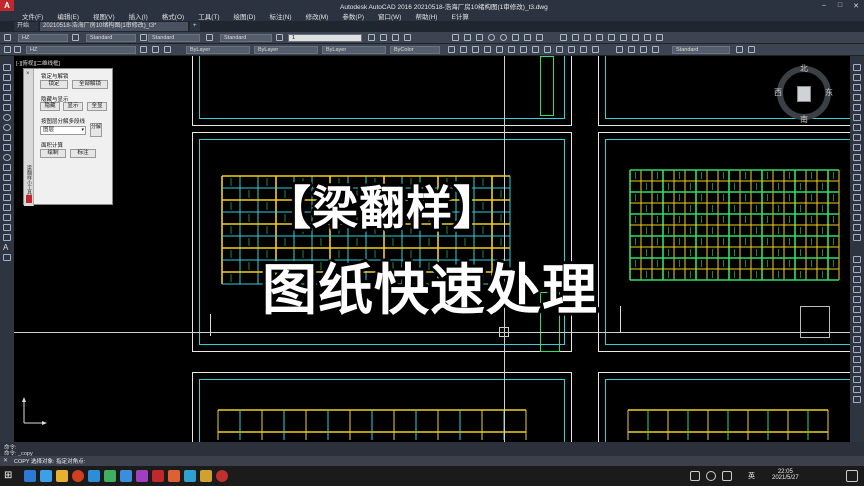 This screenshot has height=486, width=864. What do you see at coordinates (857, 299) in the screenshot?
I see `apparent-snap-icon` at bounding box center [857, 299].